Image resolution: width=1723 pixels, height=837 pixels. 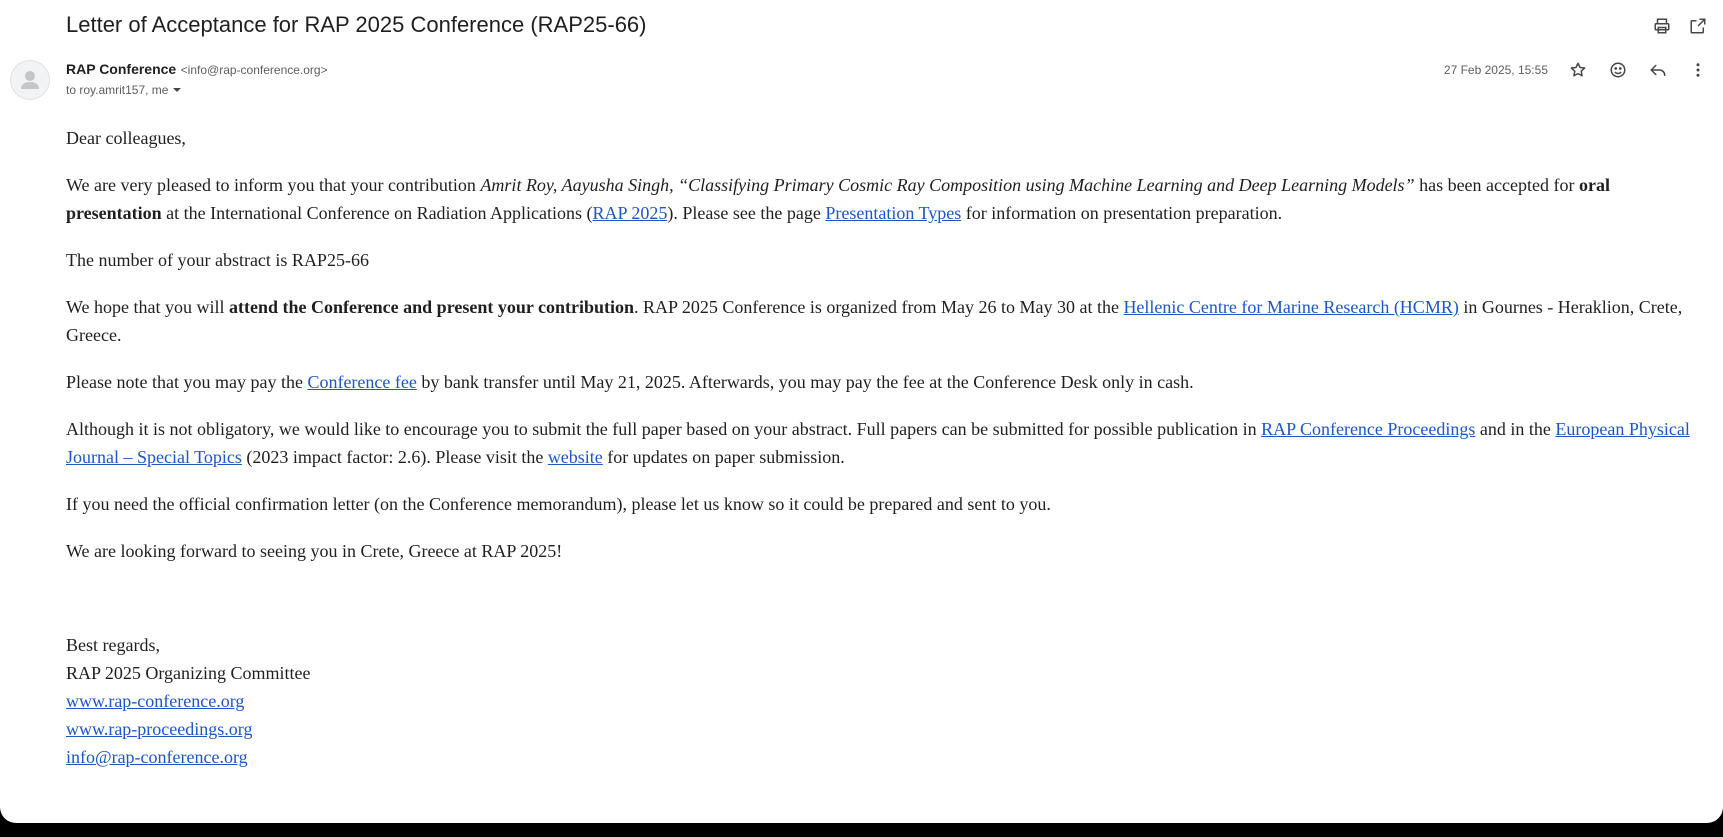 I want to click on sender-avatar, so click(x=30, y=80).